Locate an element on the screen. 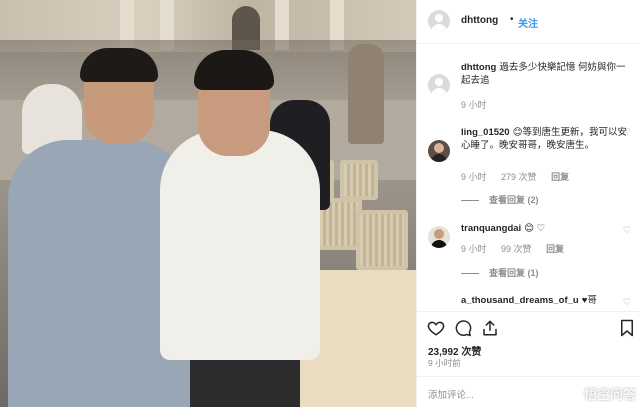  view-replies-button: 查看回复 (1) is located at coordinates (500, 272).